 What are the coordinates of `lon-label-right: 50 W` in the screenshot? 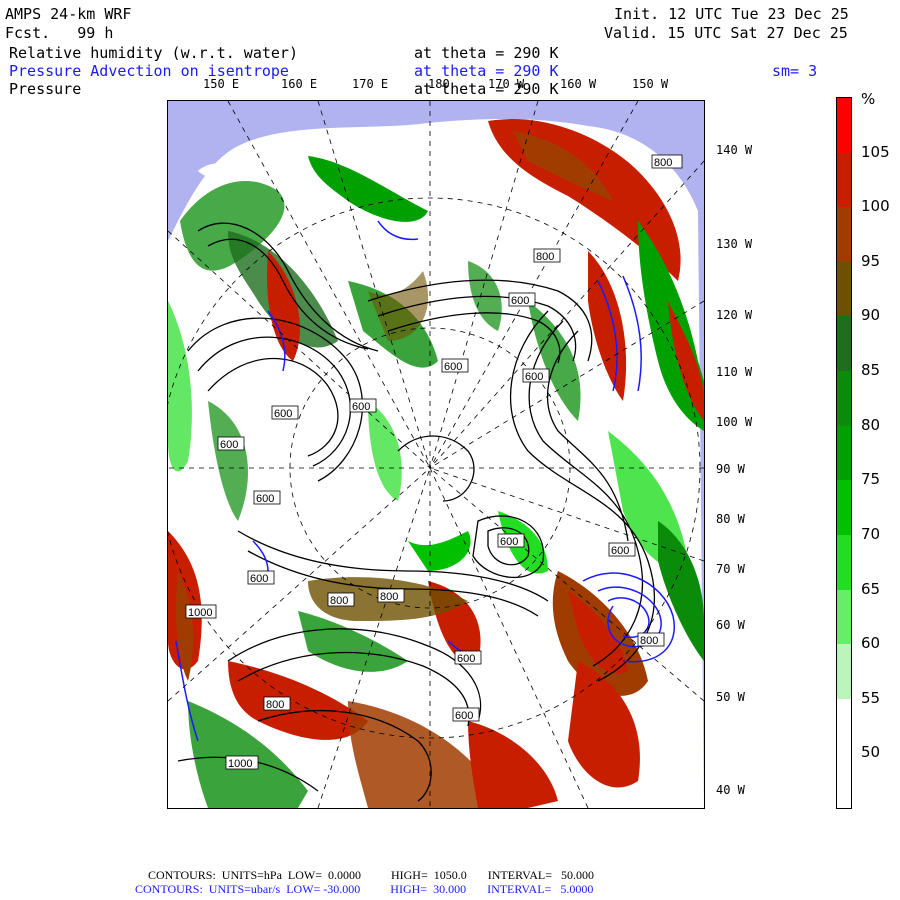 It's located at (730, 697).